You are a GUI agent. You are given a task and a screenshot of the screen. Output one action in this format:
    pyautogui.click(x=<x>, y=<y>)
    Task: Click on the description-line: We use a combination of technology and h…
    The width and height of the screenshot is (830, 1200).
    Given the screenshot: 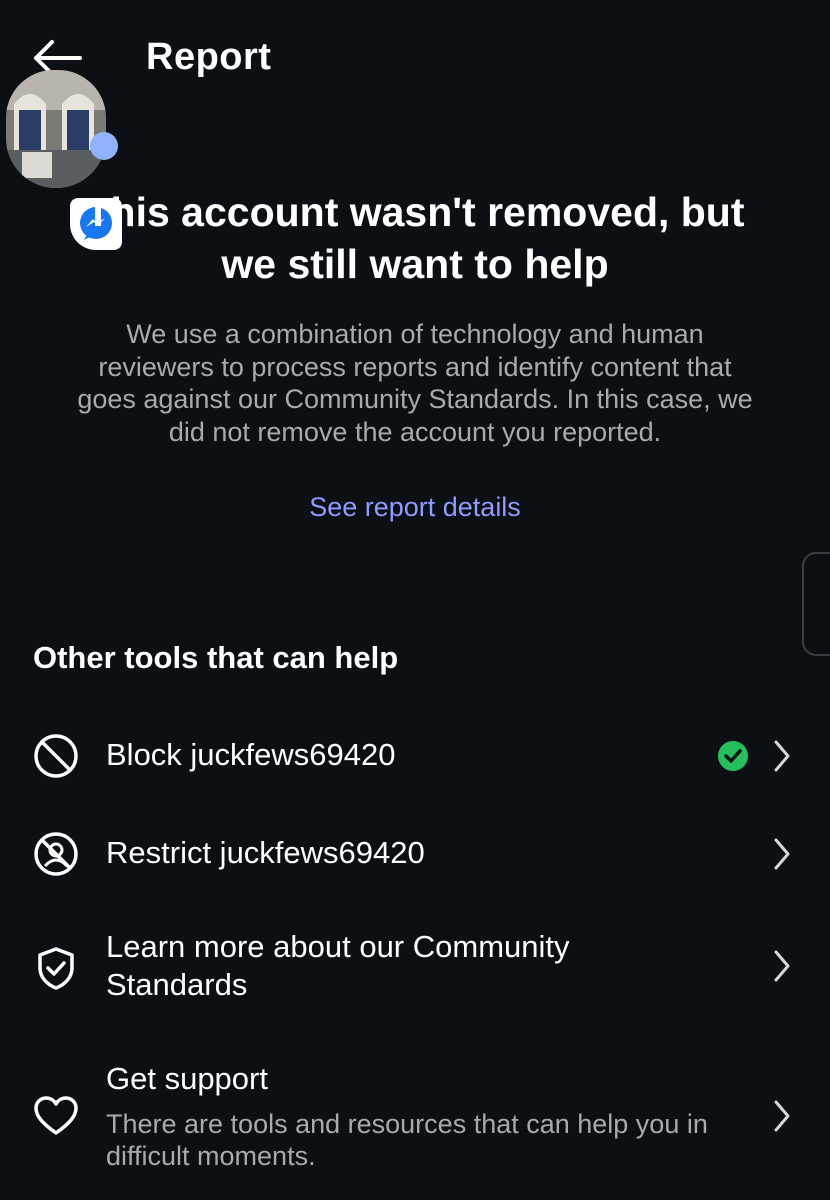 What is the action you would take?
    pyautogui.click(x=415, y=334)
    